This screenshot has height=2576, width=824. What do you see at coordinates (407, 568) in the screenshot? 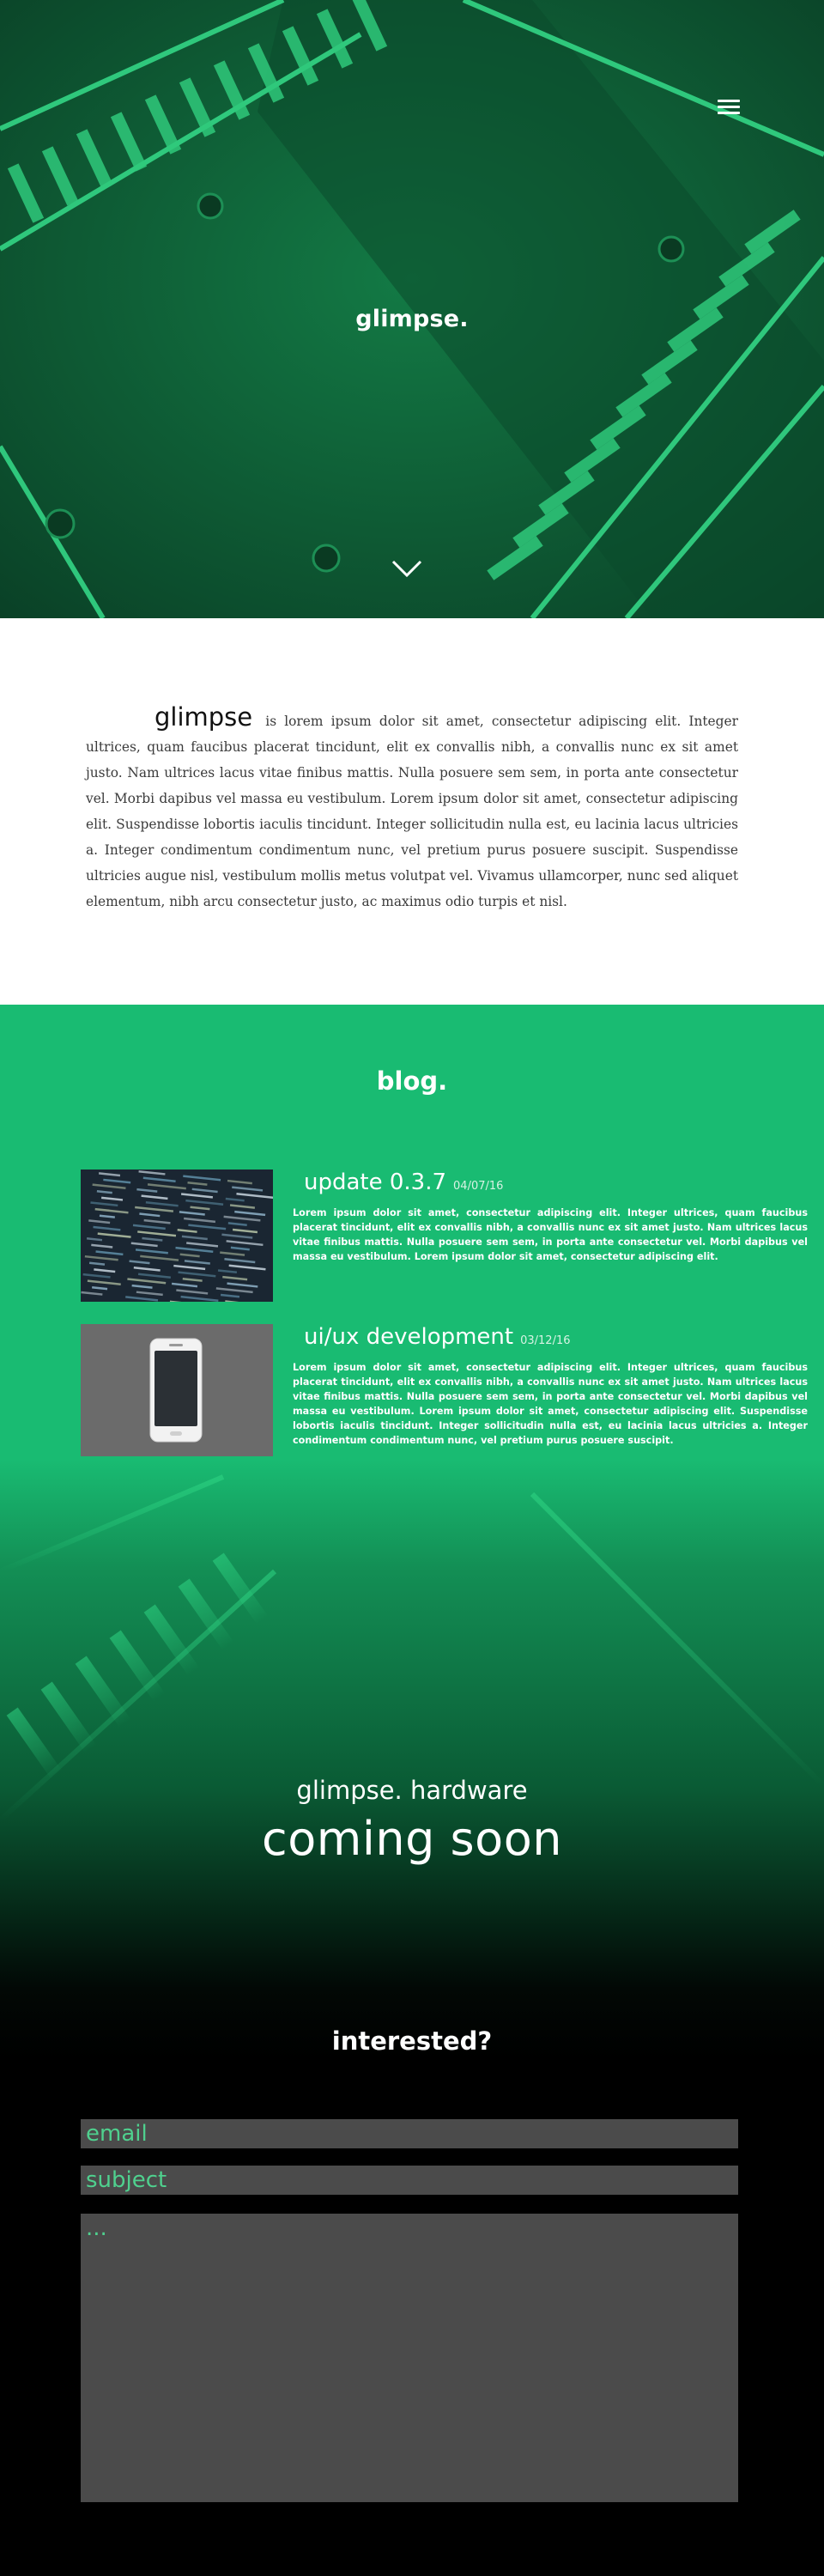
I see `chevron-down-icon` at bounding box center [407, 568].